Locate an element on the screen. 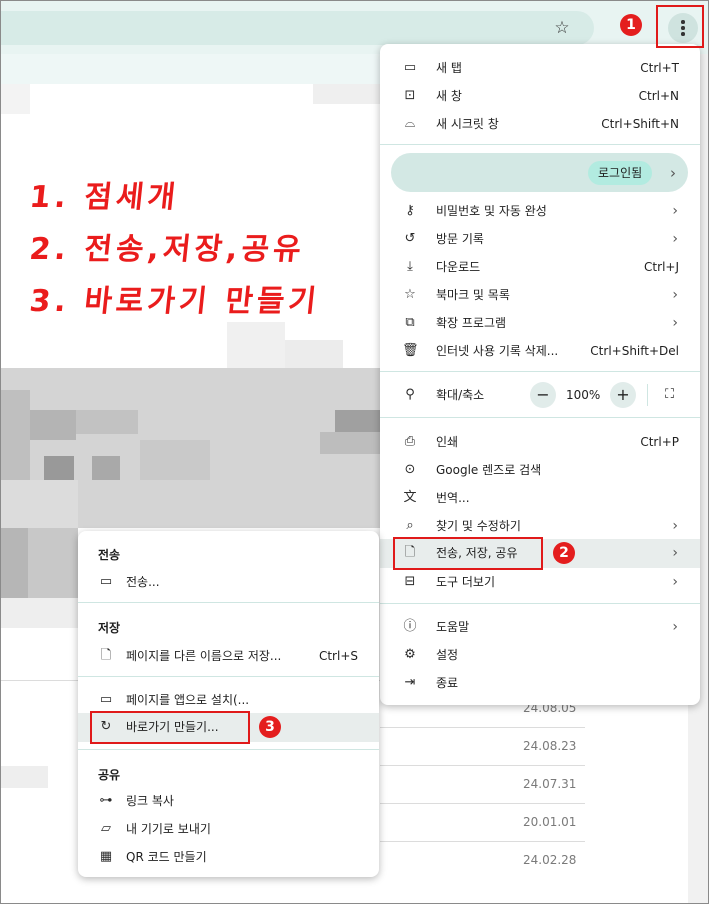 The height and width of the screenshot is (904, 709). submenu-item-qr-code: ▦ QR 코드 만들기 is located at coordinates (228, 857).